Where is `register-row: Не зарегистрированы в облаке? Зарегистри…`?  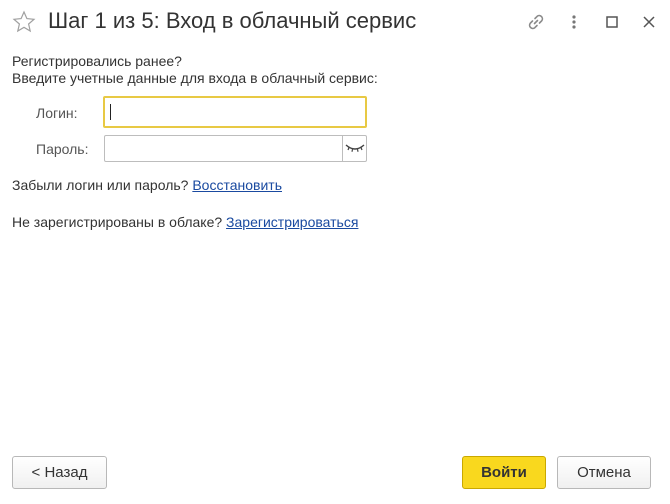 register-row: Не зарегистрированы в облаке? Зарегистри… is located at coordinates (185, 222).